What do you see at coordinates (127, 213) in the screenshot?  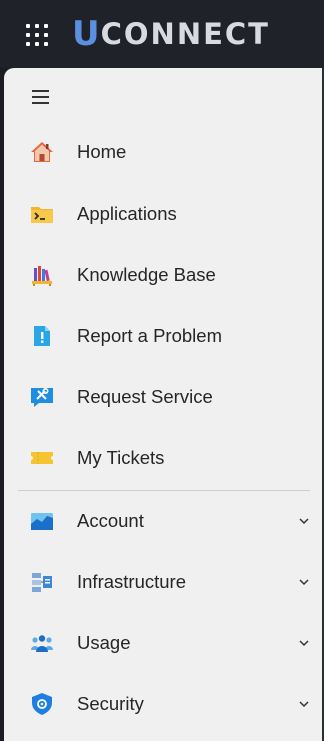 I see `sidebar-item-label: Applications` at bounding box center [127, 213].